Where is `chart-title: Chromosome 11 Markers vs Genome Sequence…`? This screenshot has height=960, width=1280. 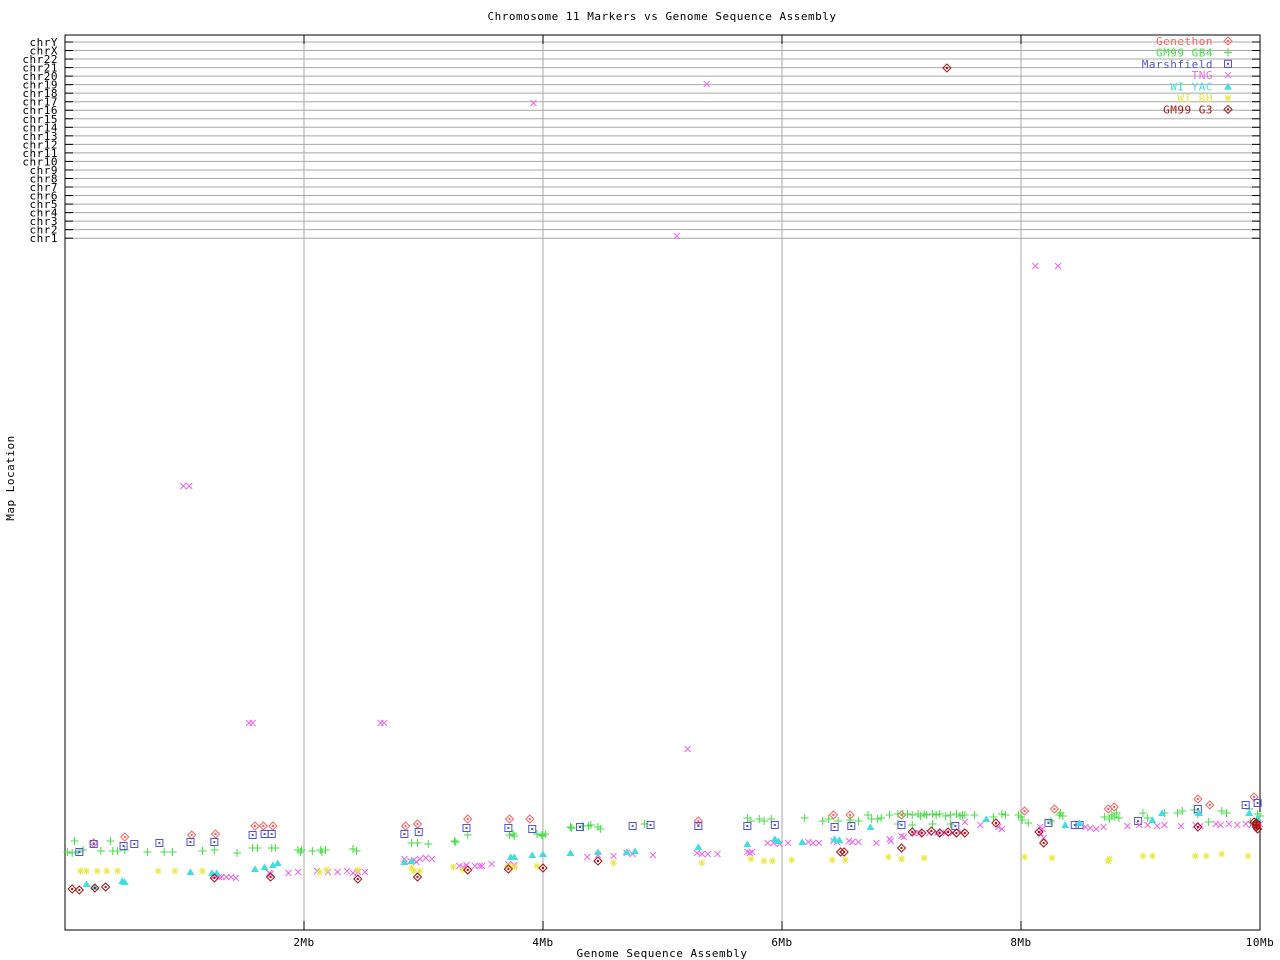 chart-title: Chromosome 11 Markers vs Genome Sequence… is located at coordinates (661, 16).